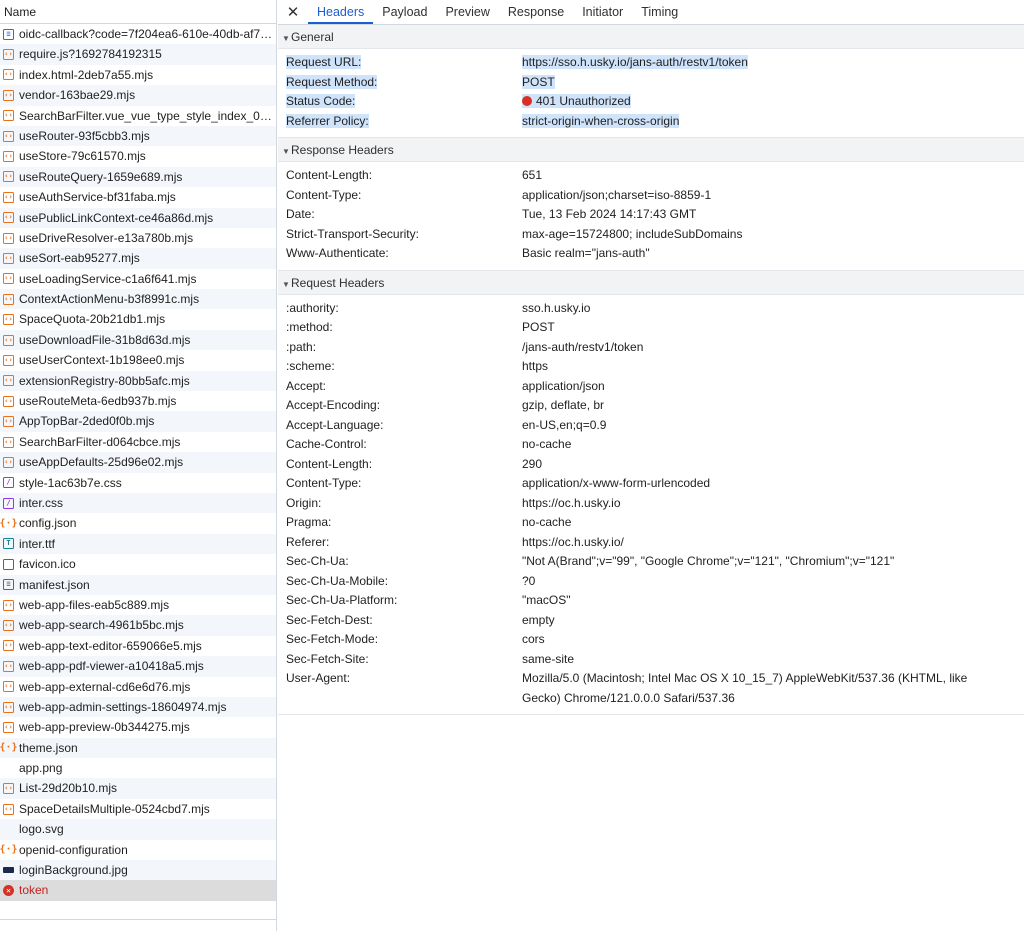 The width and height of the screenshot is (1024, 931). I want to click on section-header-response-headers: ▼Response Headers, so click(651, 150).